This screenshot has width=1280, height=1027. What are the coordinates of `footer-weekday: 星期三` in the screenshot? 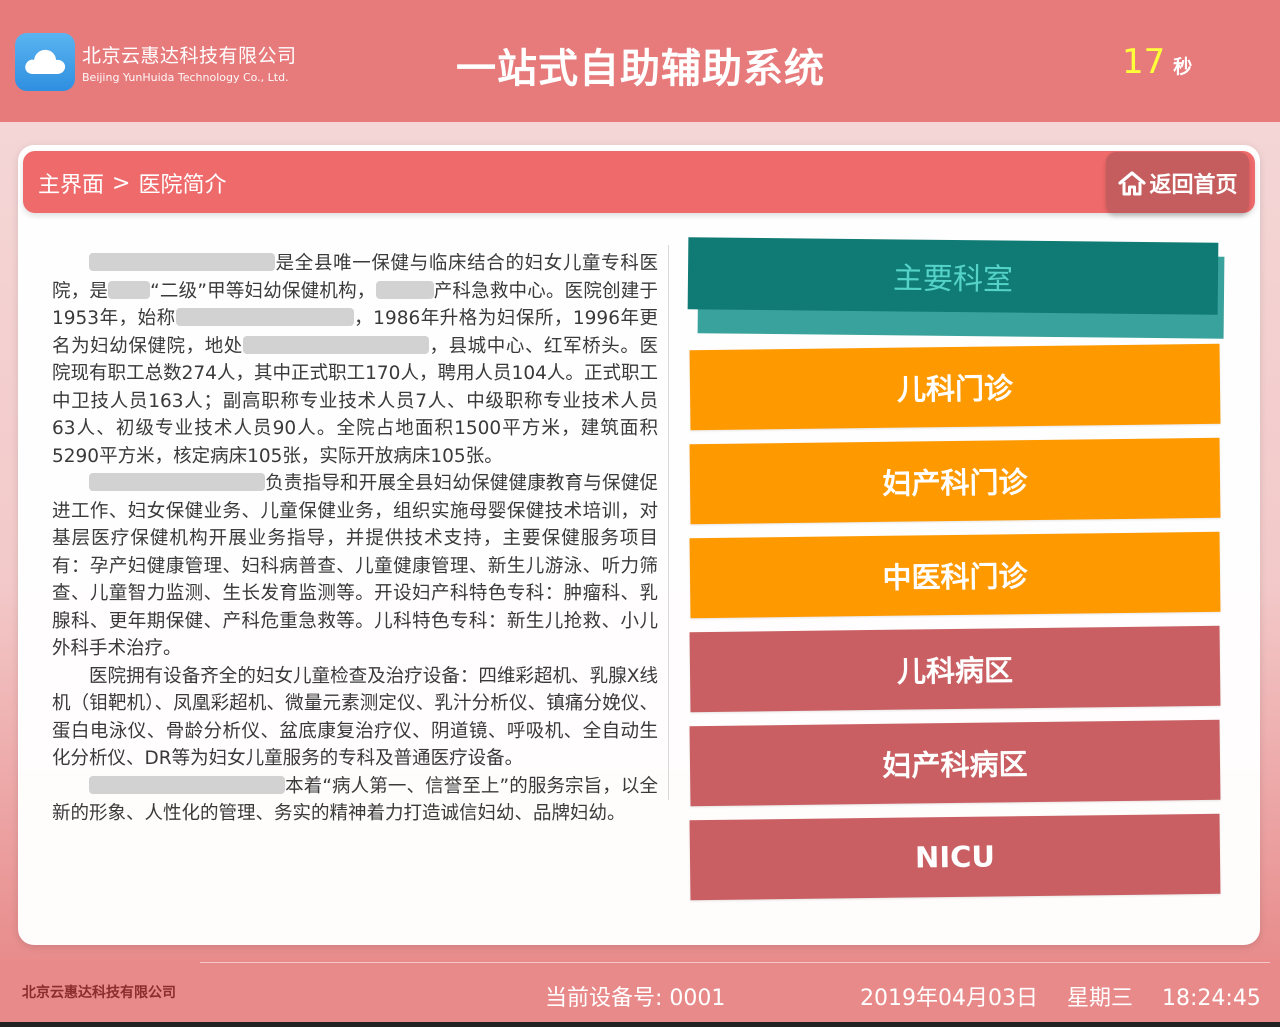 It's located at (1099, 998).